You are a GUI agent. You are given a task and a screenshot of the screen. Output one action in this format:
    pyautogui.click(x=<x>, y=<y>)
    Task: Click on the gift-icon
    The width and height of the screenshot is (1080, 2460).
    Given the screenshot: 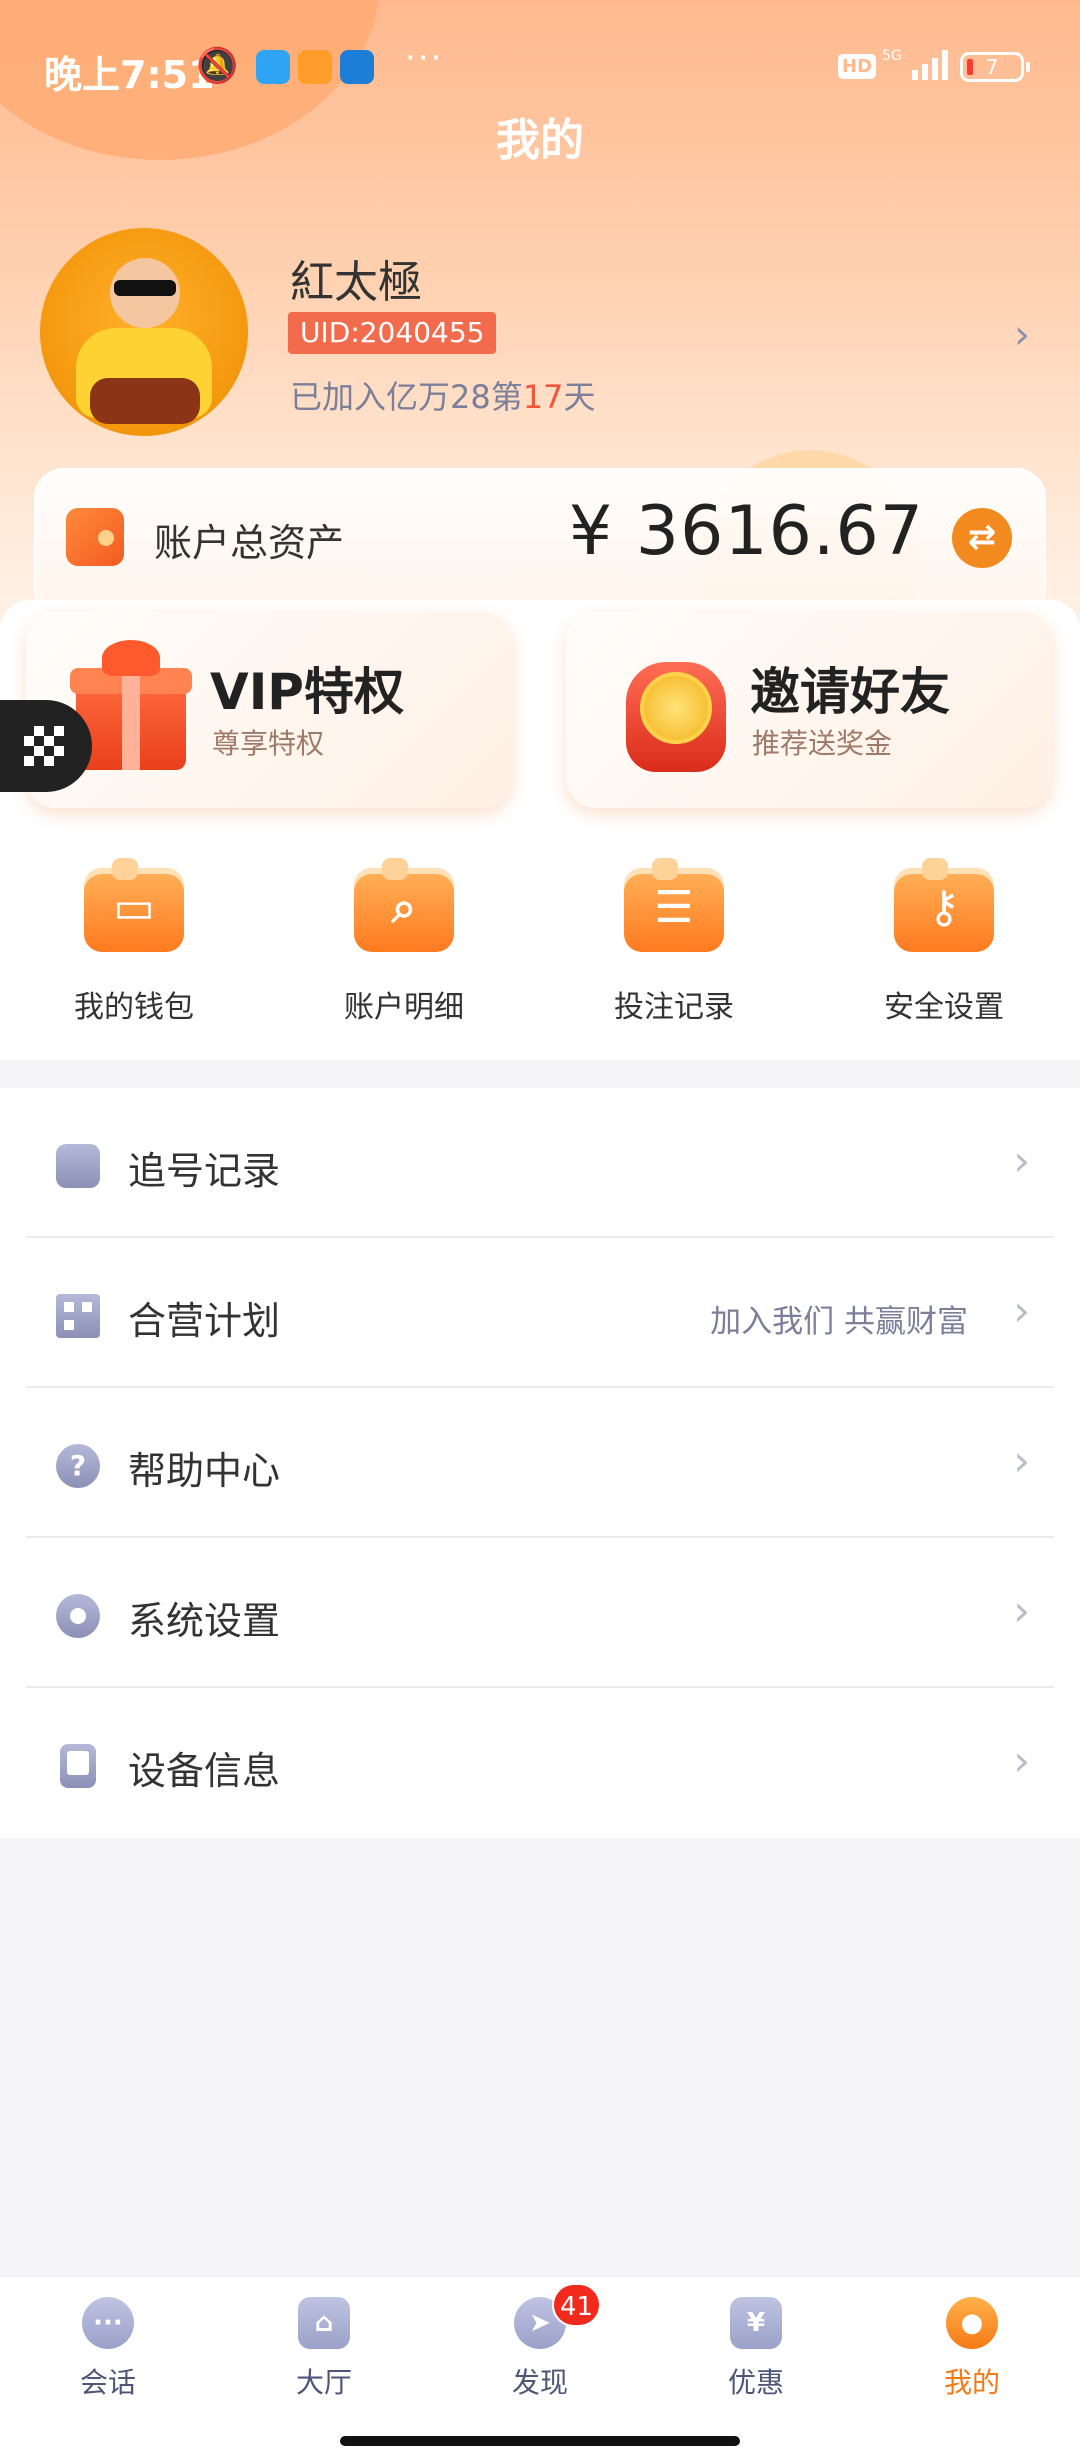 What is the action you would take?
    pyautogui.click(x=131, y=705)
    